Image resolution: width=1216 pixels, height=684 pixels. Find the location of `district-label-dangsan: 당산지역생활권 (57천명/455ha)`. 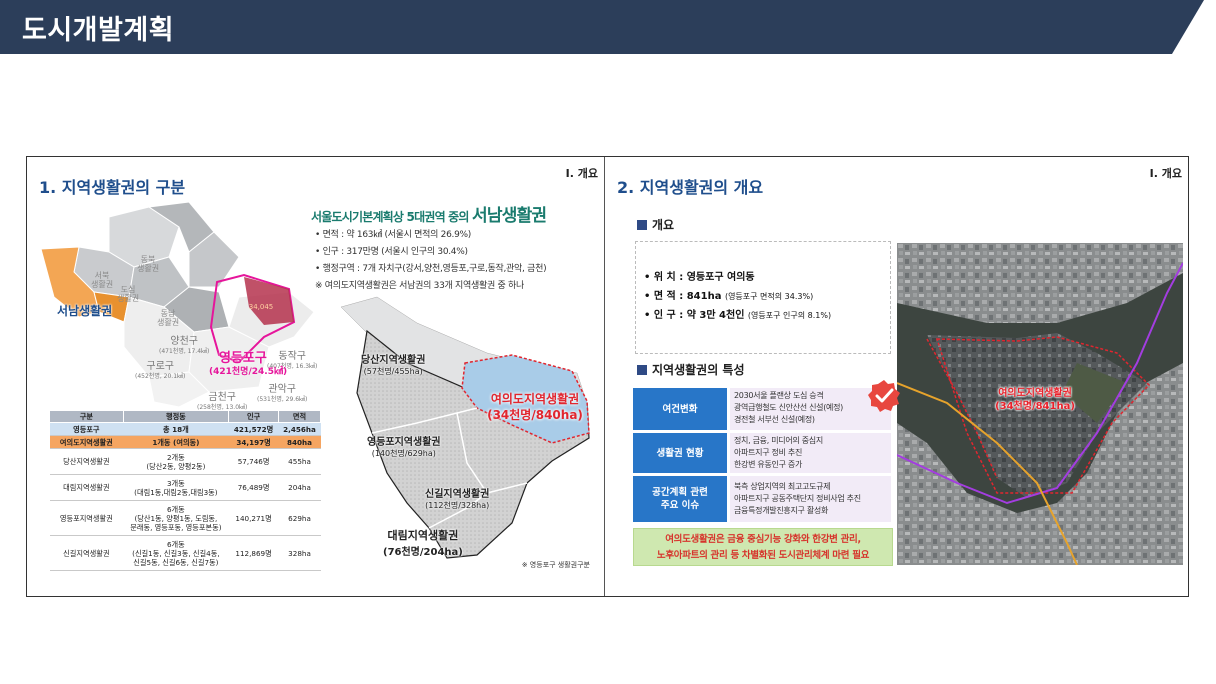

district-label-dangsan: 당산지역생활권 (57천명/455ha) is located at coordinates (393, 364).